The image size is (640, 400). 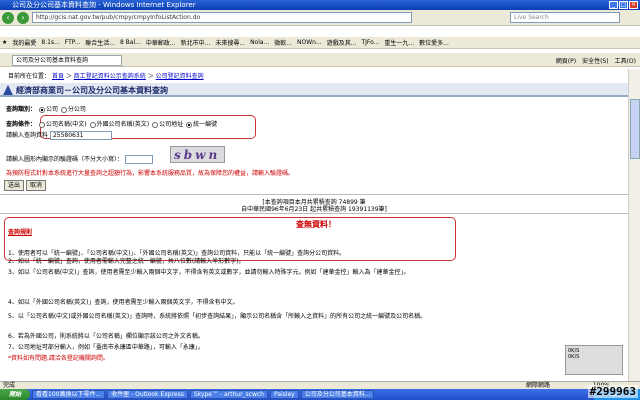 I want to click on safety-menu: 安全性(S), so click(x=595, y=60).